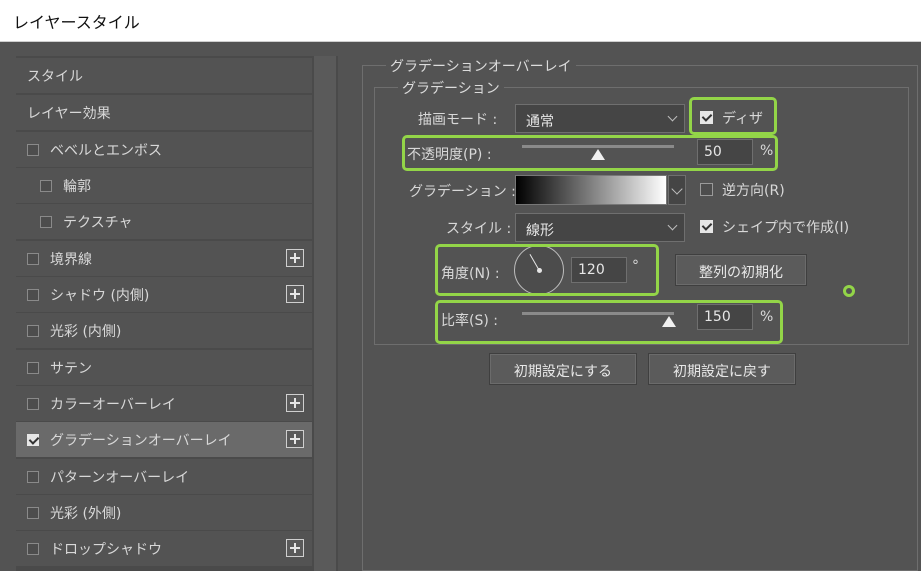 The height and width of the screenshot is (571, 921). What do you see at coordinates (69, 114) in the screenshot?
I see `sidebar-item-label: レイヤー効果` at bounding box center [69, 114].